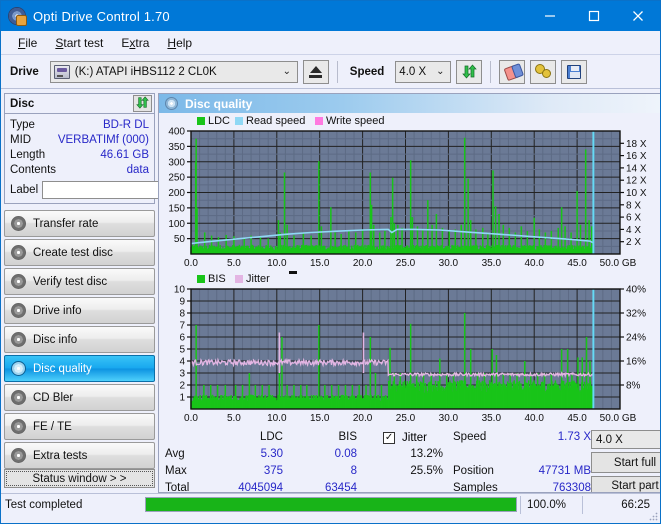 This screenshot has height=524, width=661. I want to click on svg-text: 400, so click(176, 132).